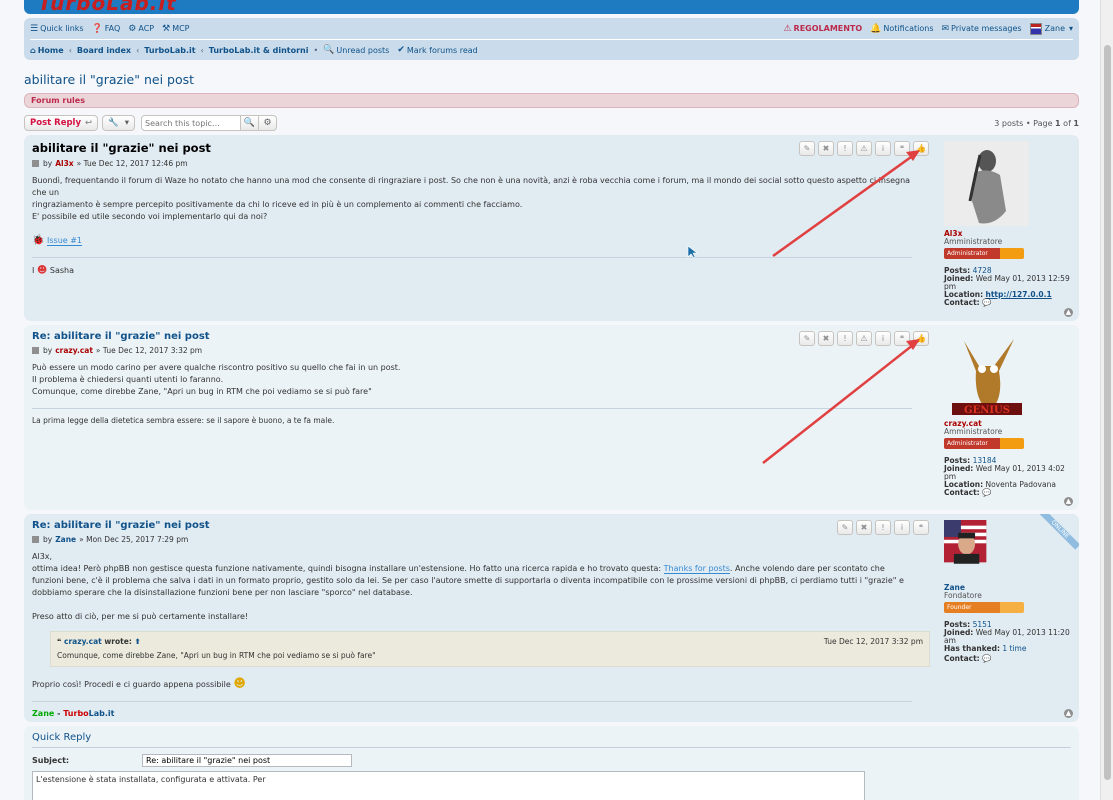  Describe the element at coordinates (472, 148) in the screenshot. I see `post-title: abilitare il "grazie" nei post` at that location.